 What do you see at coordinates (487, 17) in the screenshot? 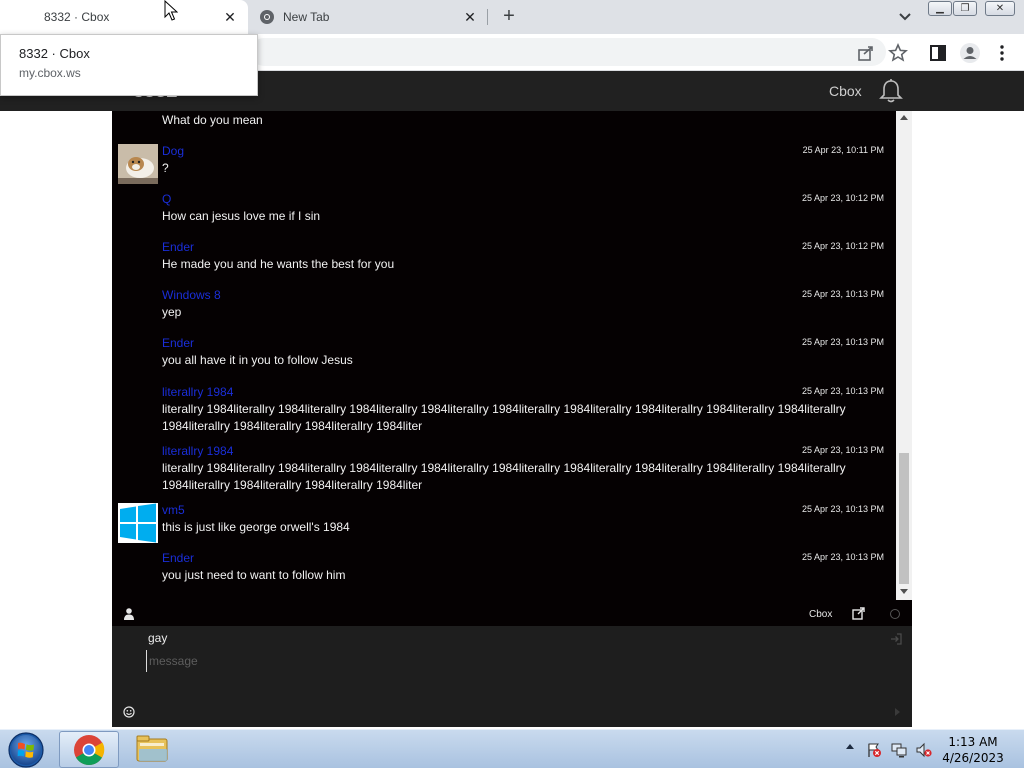
I see `tab-divider` at bounding box center [487, 17].